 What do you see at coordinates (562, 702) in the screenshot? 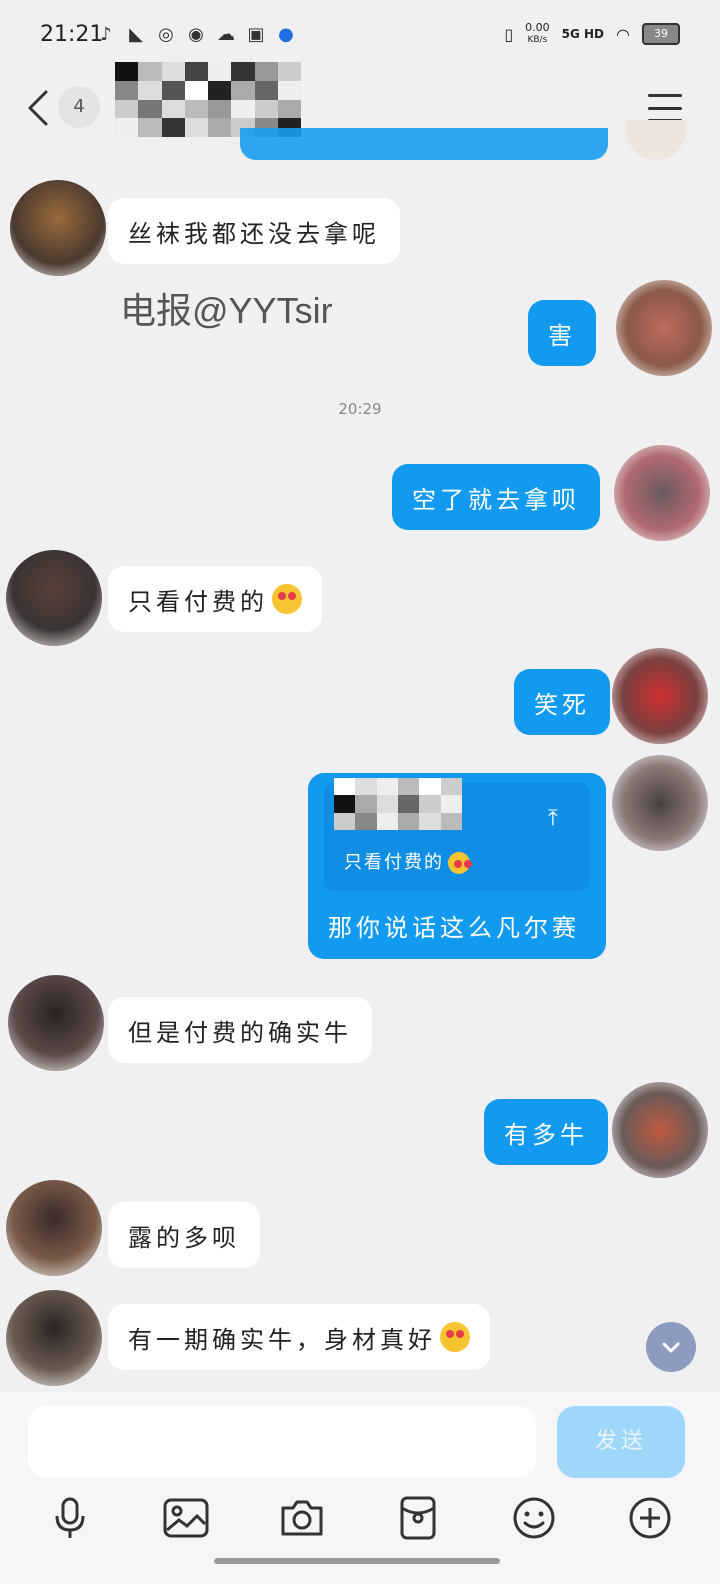
I see `message-bubble-out: 笑死` at bounding box center [562, 702].